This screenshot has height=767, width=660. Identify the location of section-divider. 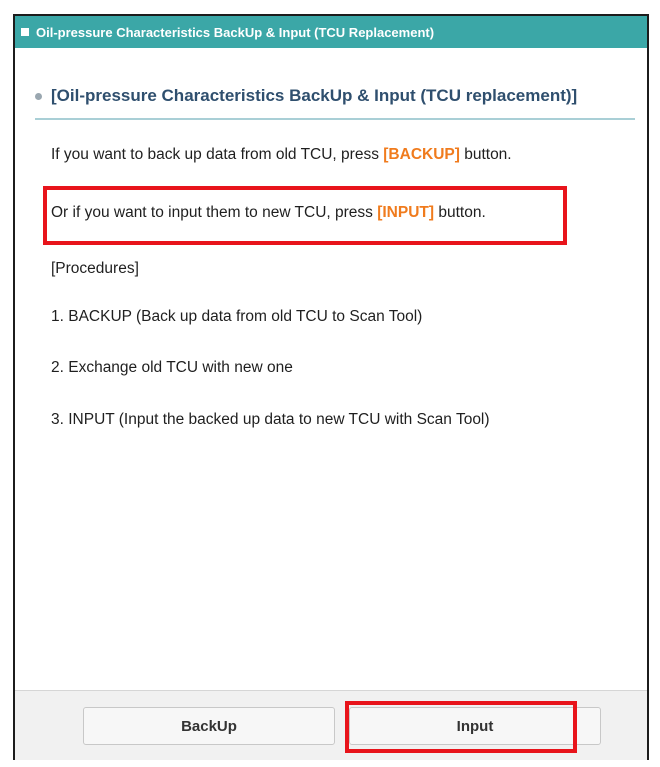
(335, 119).